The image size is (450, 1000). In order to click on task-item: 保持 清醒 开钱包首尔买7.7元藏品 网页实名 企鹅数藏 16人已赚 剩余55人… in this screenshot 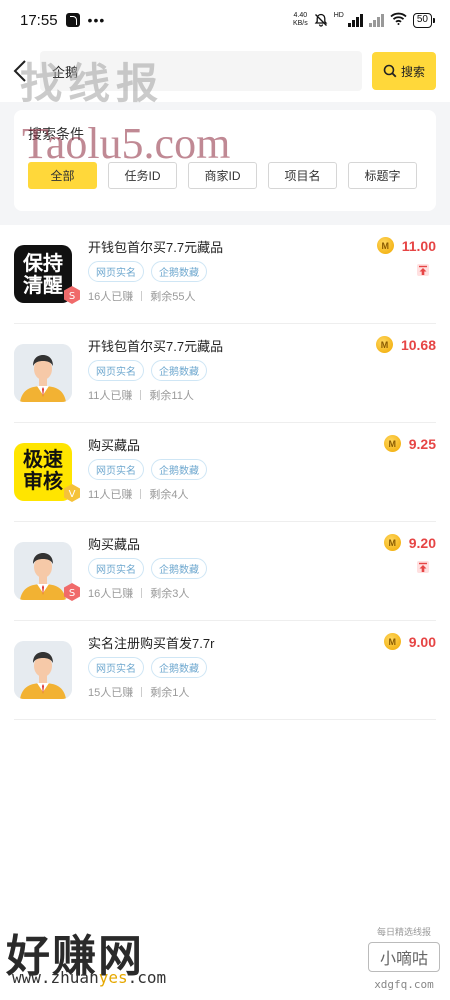, I will do `click(225, 274)`.